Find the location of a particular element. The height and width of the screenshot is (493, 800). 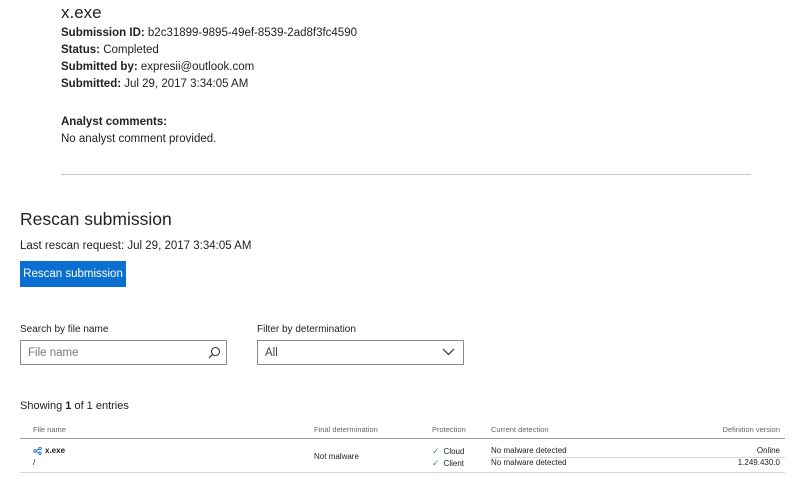

protection-client: ✓ Client is located at coordinates (448, 463).